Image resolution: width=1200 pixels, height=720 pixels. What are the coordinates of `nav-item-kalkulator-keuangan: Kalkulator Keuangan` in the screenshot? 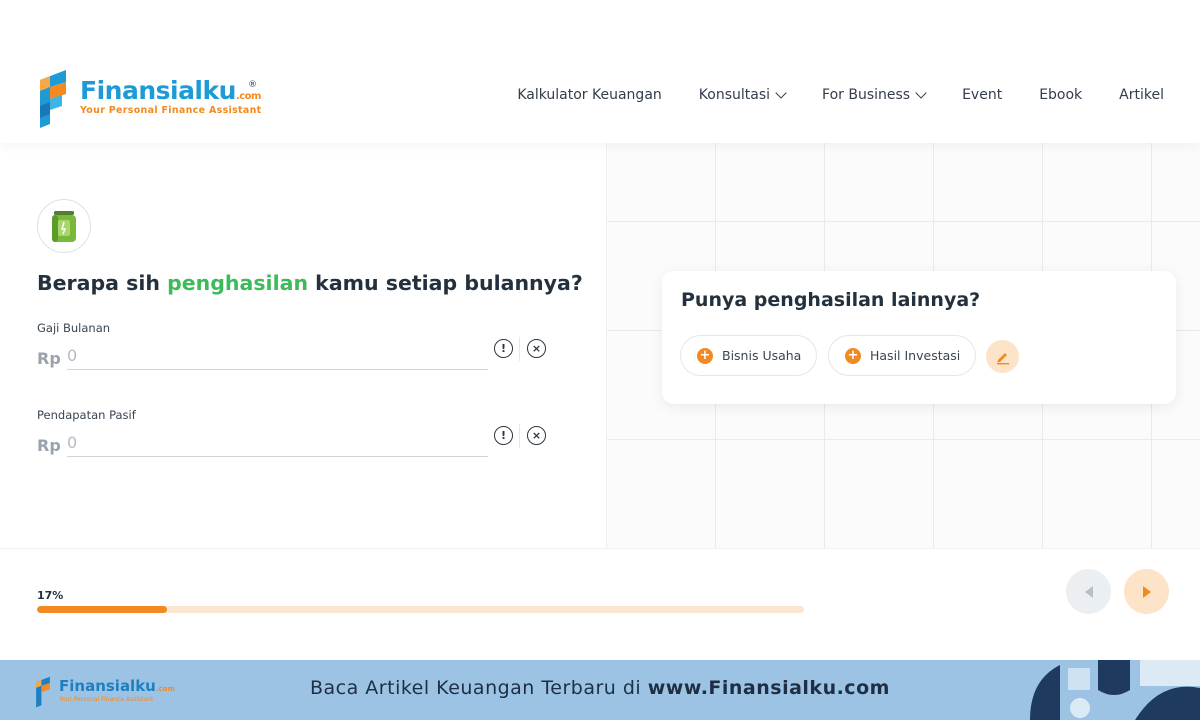 It's located at (589, 95).